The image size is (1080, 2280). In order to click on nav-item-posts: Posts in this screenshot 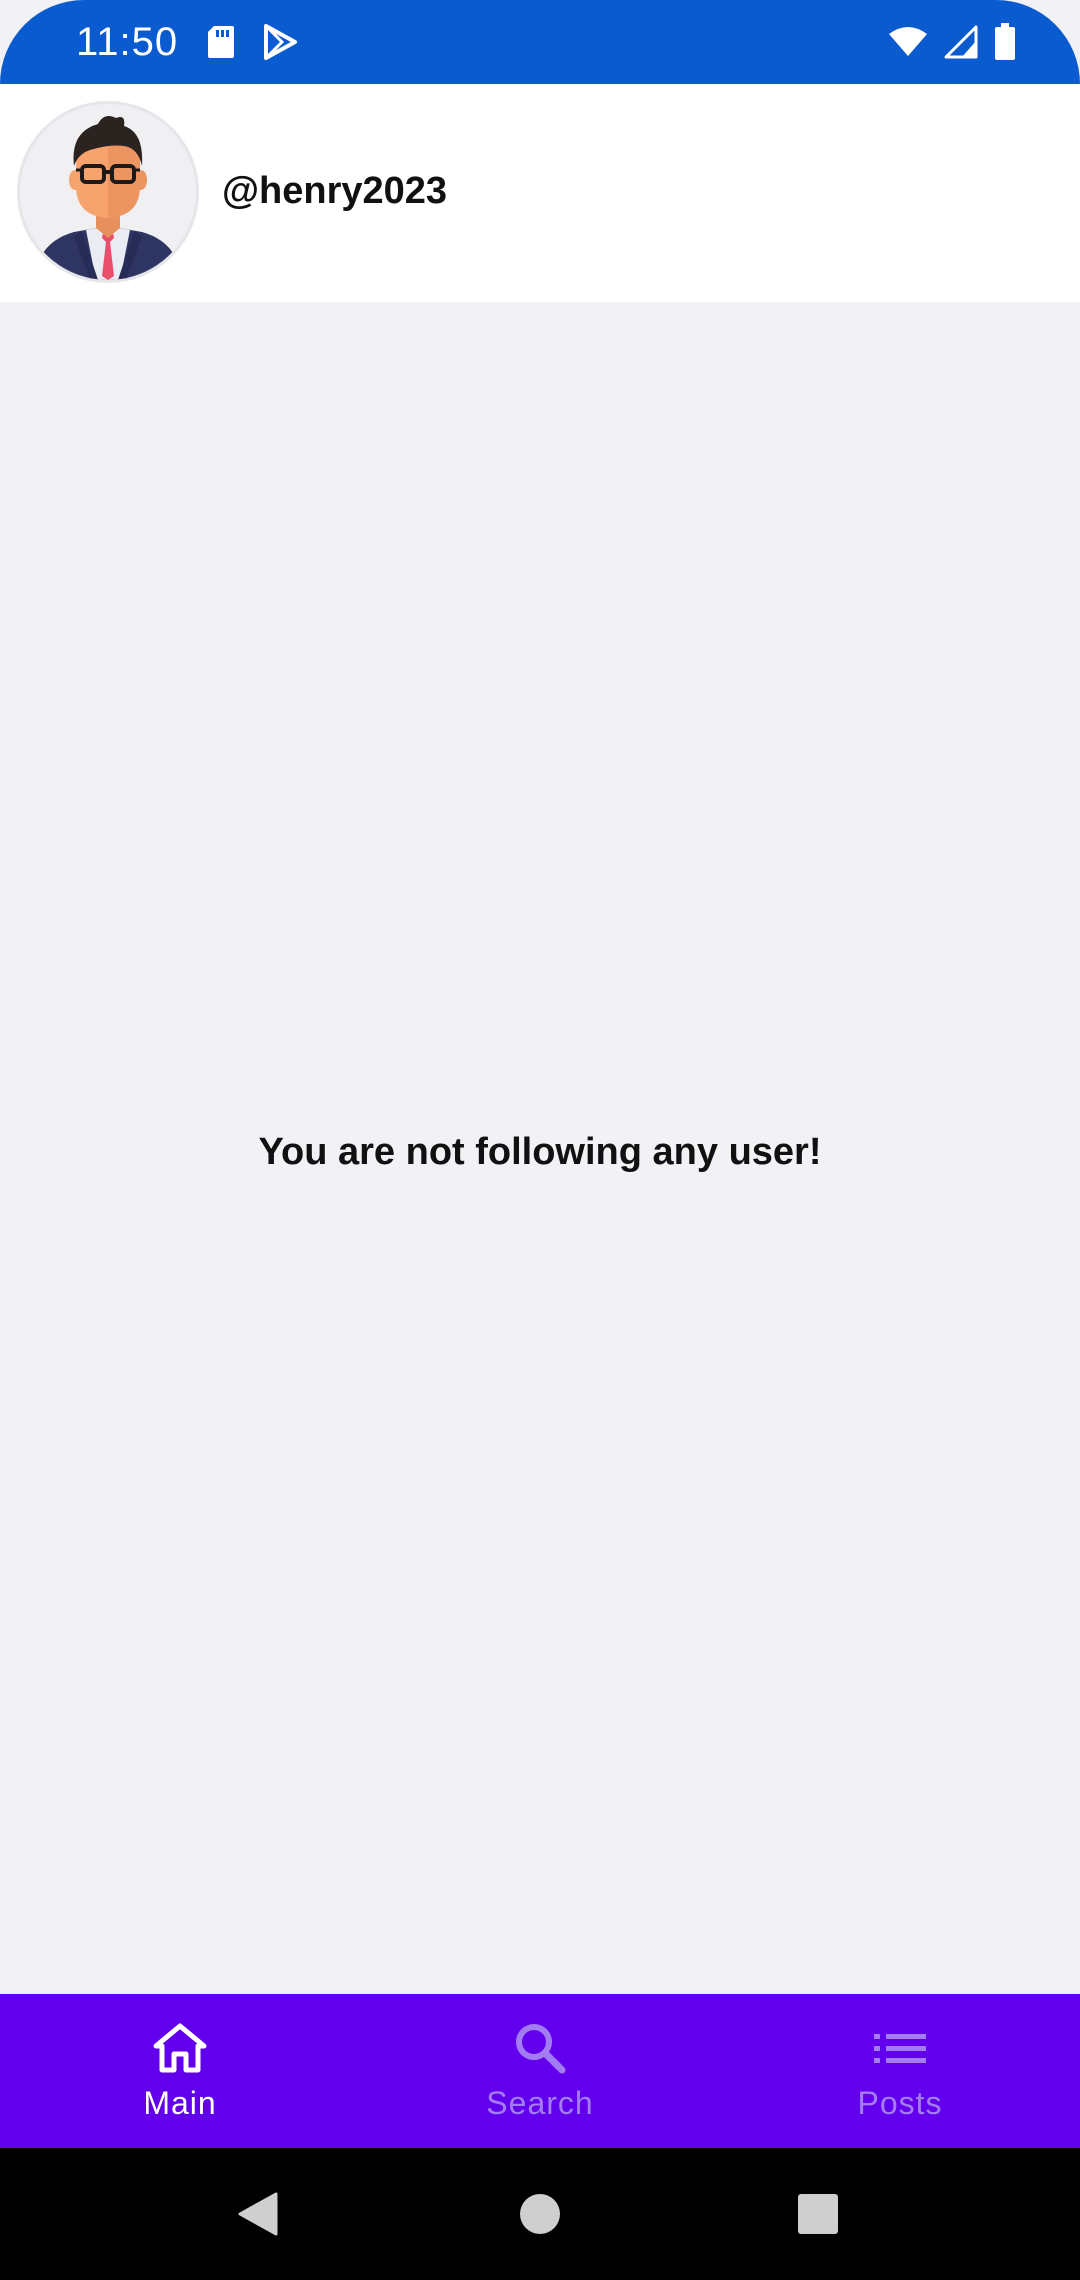, I will do `click(900, 2071)`.